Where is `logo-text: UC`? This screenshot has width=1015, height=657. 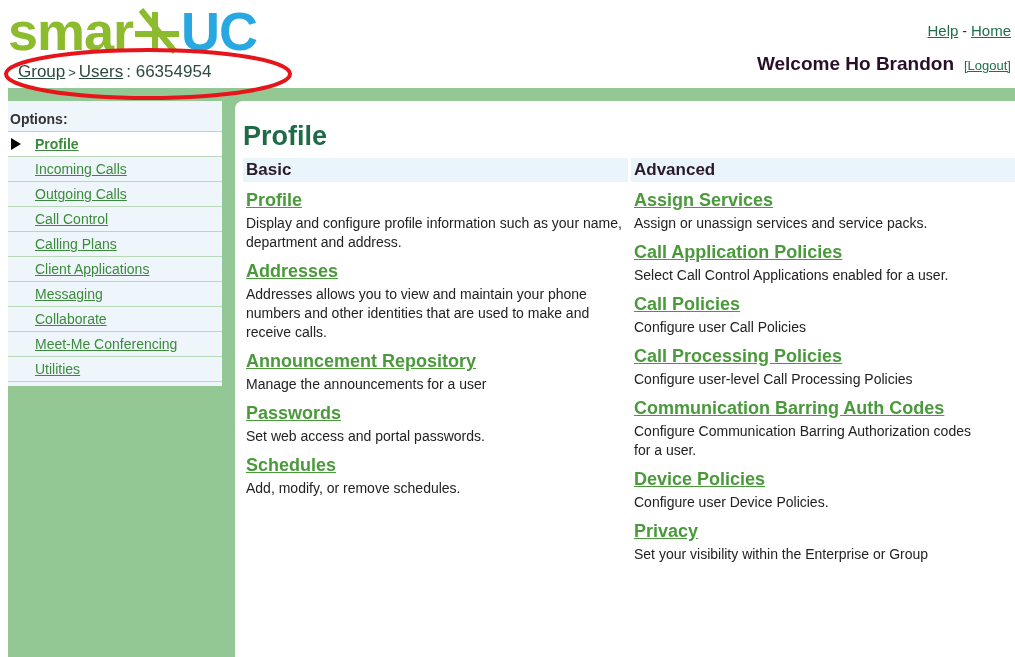
logo-text: UC is located at coordinates (219, 31).